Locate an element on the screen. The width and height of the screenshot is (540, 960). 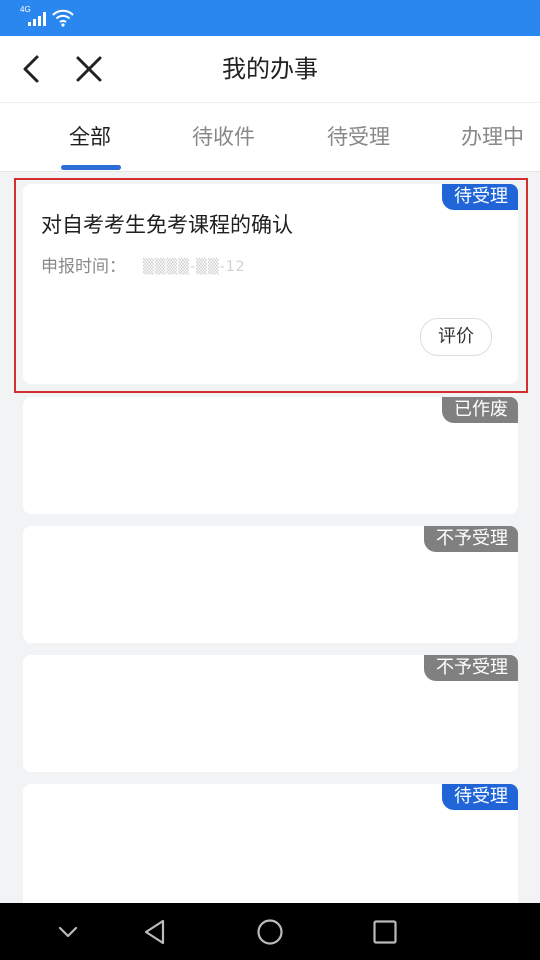
back-triangle-icon is located at coordinates (155, 932).